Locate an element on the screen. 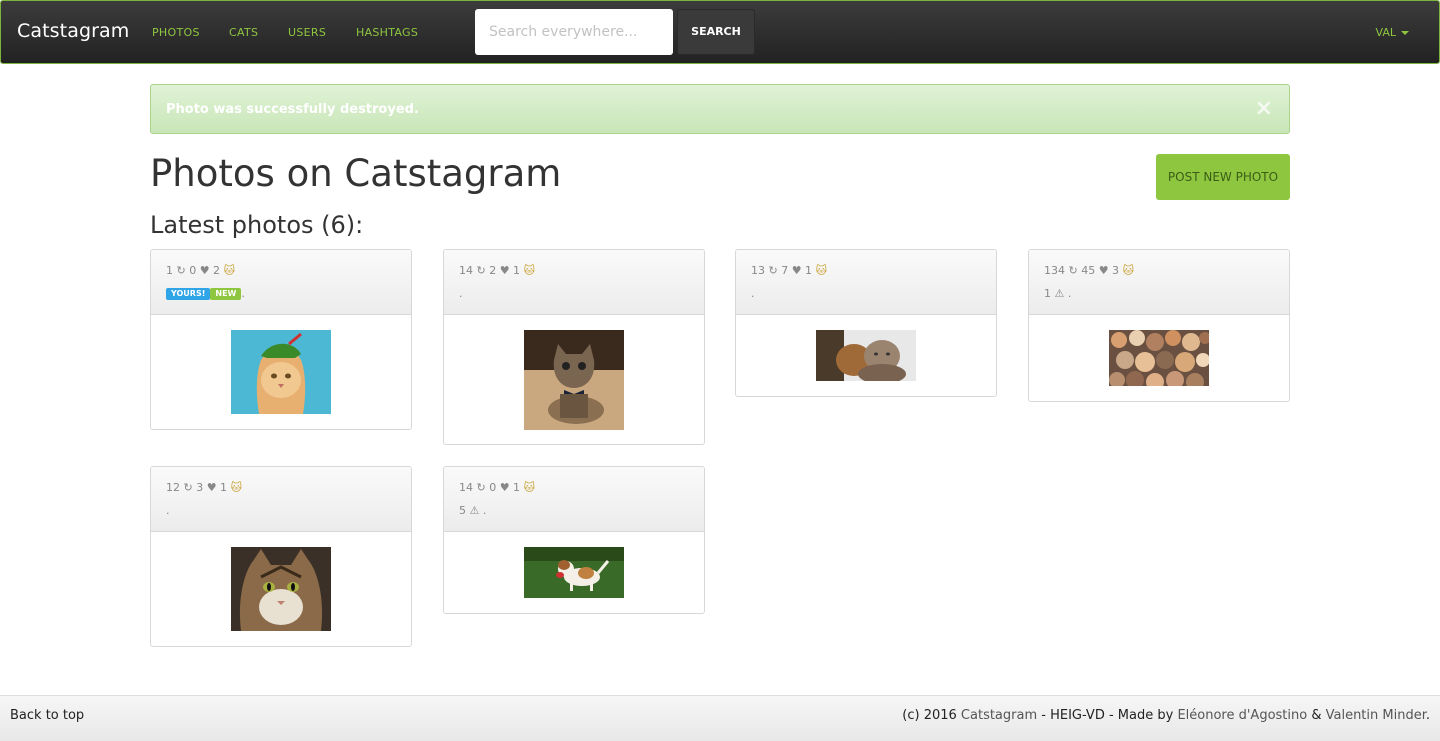 The height and width of the screenshot is (741, 1440). card-header: 134 ↻ 45 ♥ 3 🐱 1 ⚠ . is located at coordinates (1159, 282).